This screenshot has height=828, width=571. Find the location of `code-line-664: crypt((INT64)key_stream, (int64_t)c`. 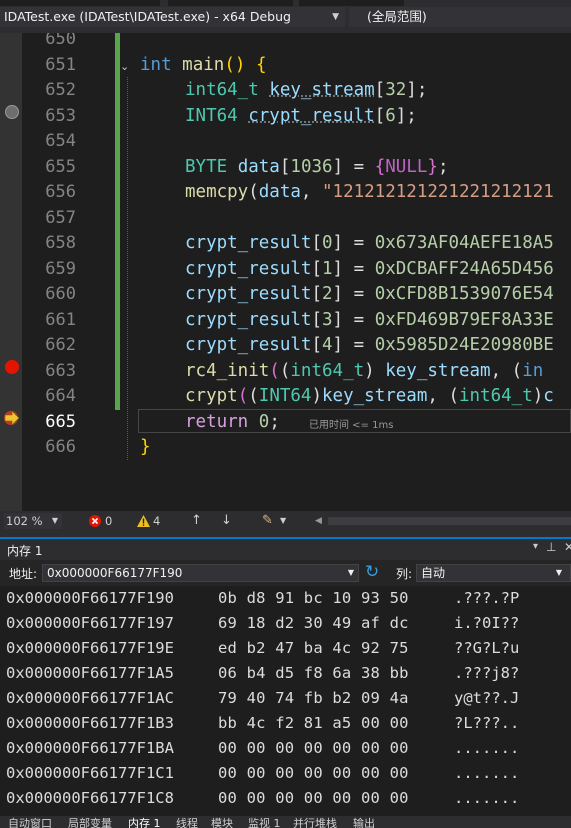

code-line-664: crypt((INT64)key_stream, (int64_t)c is located at coordinates (285, 397).